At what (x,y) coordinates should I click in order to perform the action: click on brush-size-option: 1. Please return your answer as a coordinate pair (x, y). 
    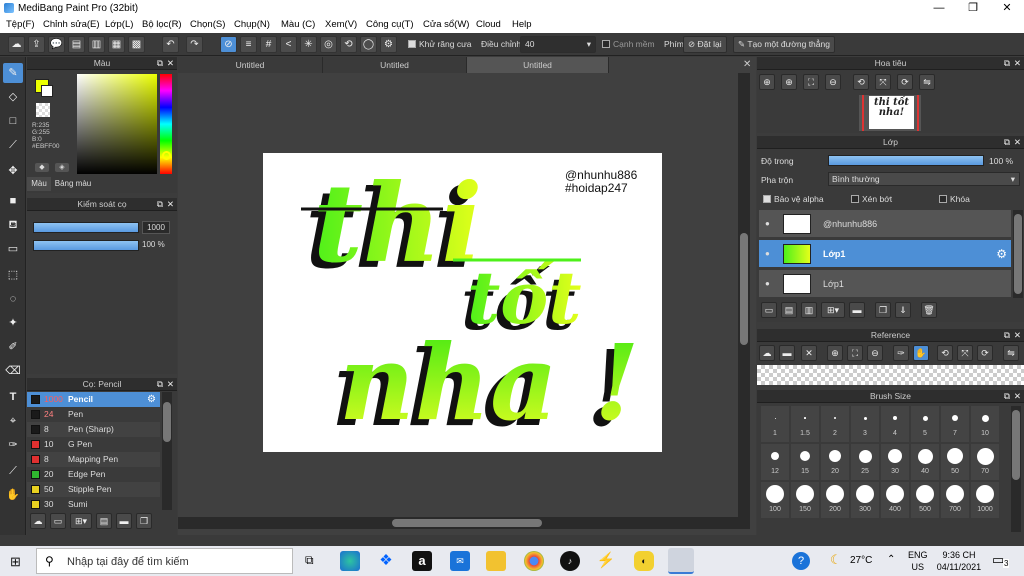
    Looking at the image, I should click on (775, 424).